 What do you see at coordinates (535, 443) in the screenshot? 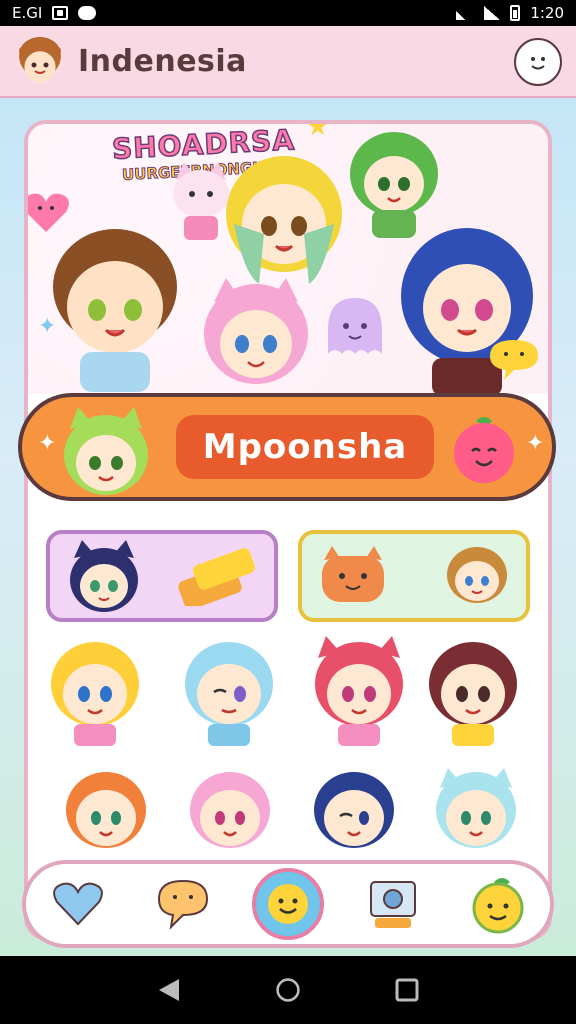
I see `sparkle-right-icon: ✦` at bounding box center [535, 443].